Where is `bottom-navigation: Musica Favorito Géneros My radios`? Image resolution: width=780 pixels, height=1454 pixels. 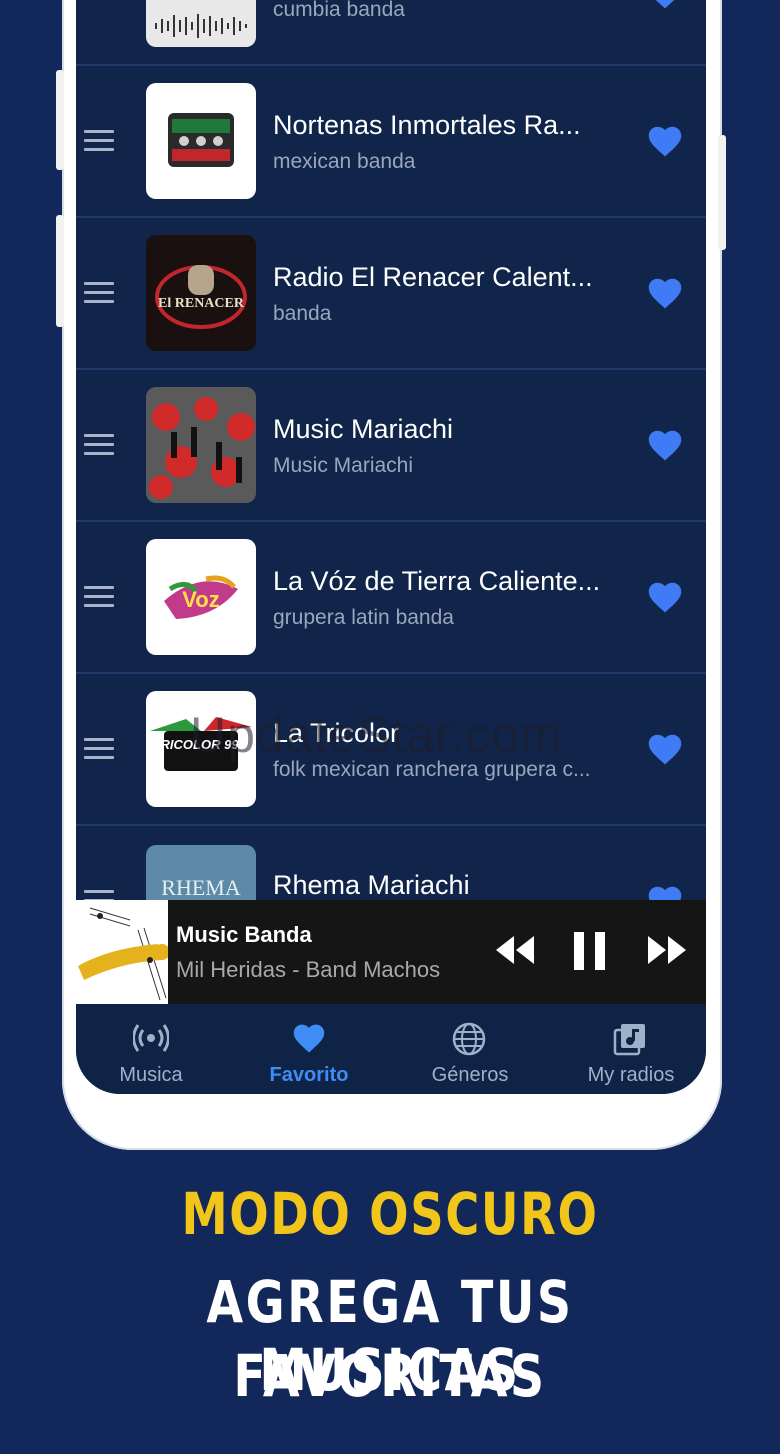 bottom-navigation: Musica Favorito Géneros My radios is located at coordinates (391, 1049).